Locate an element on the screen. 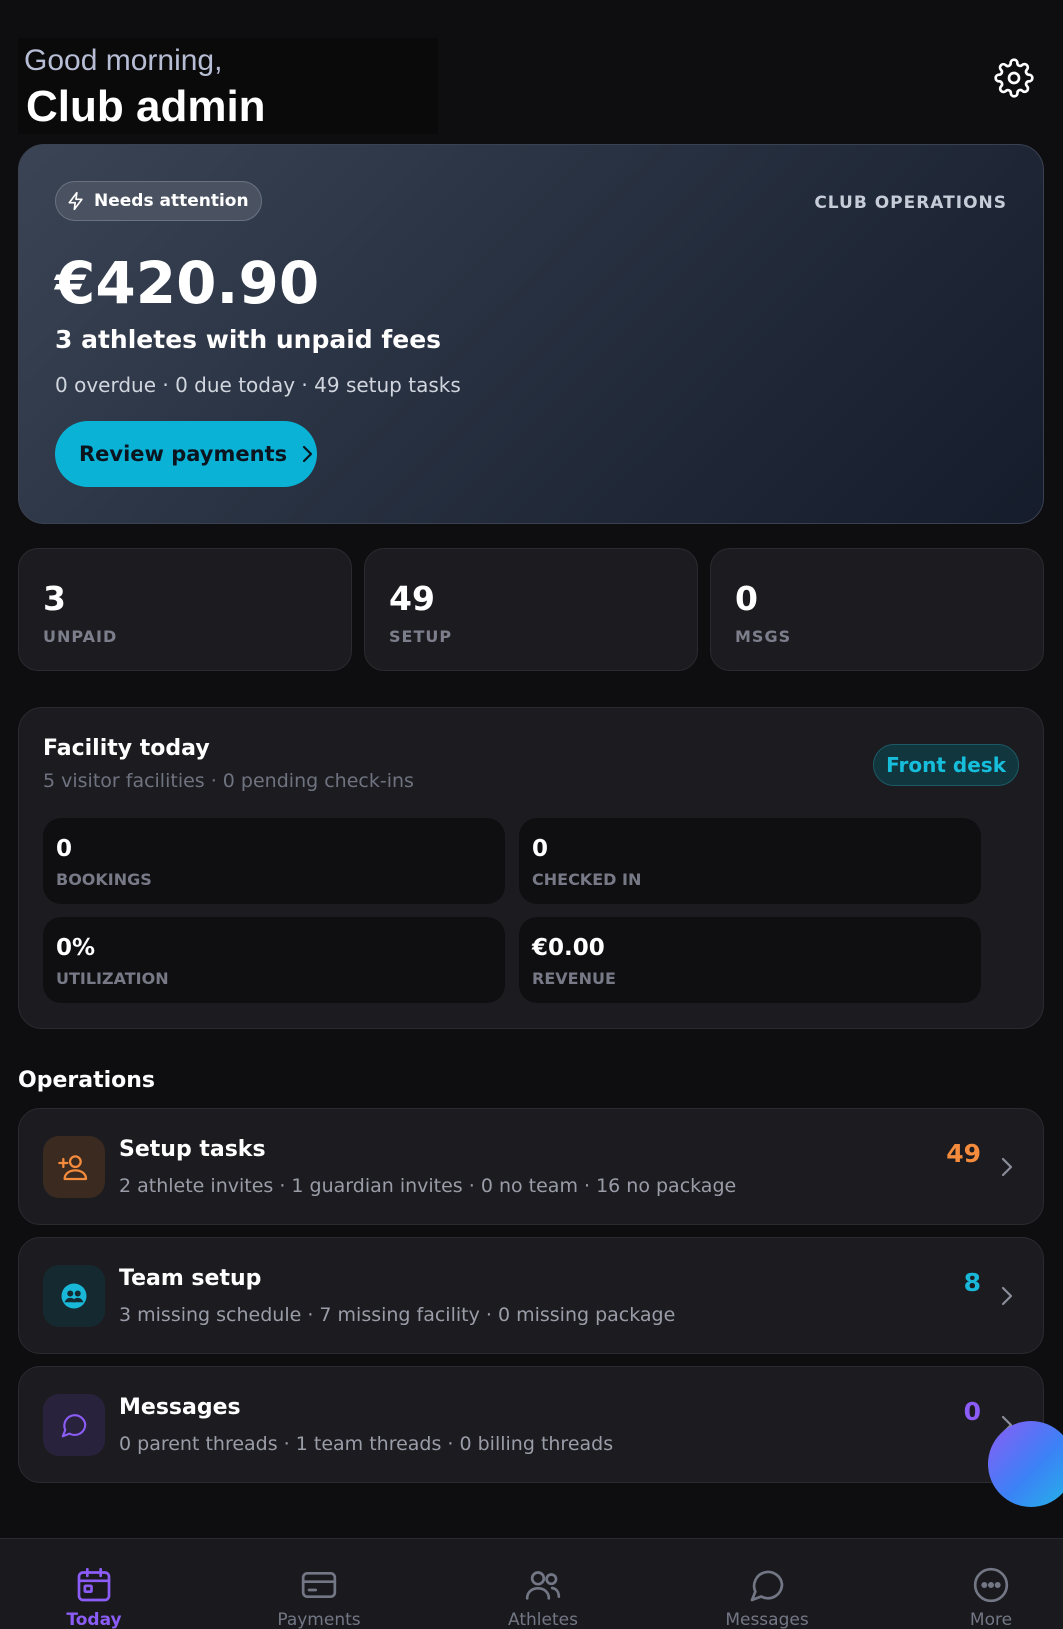  operation-count: 49 is located at coordinates (963, 1153).